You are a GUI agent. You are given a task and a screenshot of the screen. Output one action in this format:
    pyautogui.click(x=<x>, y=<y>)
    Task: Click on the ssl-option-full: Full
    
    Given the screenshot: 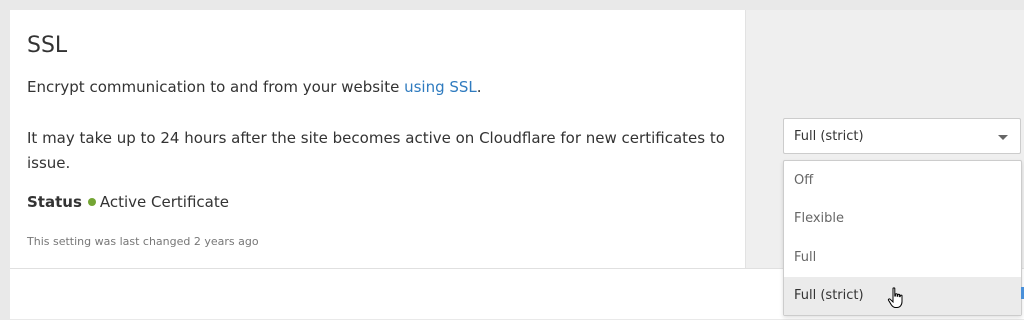 What is the action you would take?
    pyautogui.click(x=902, y=258)
    